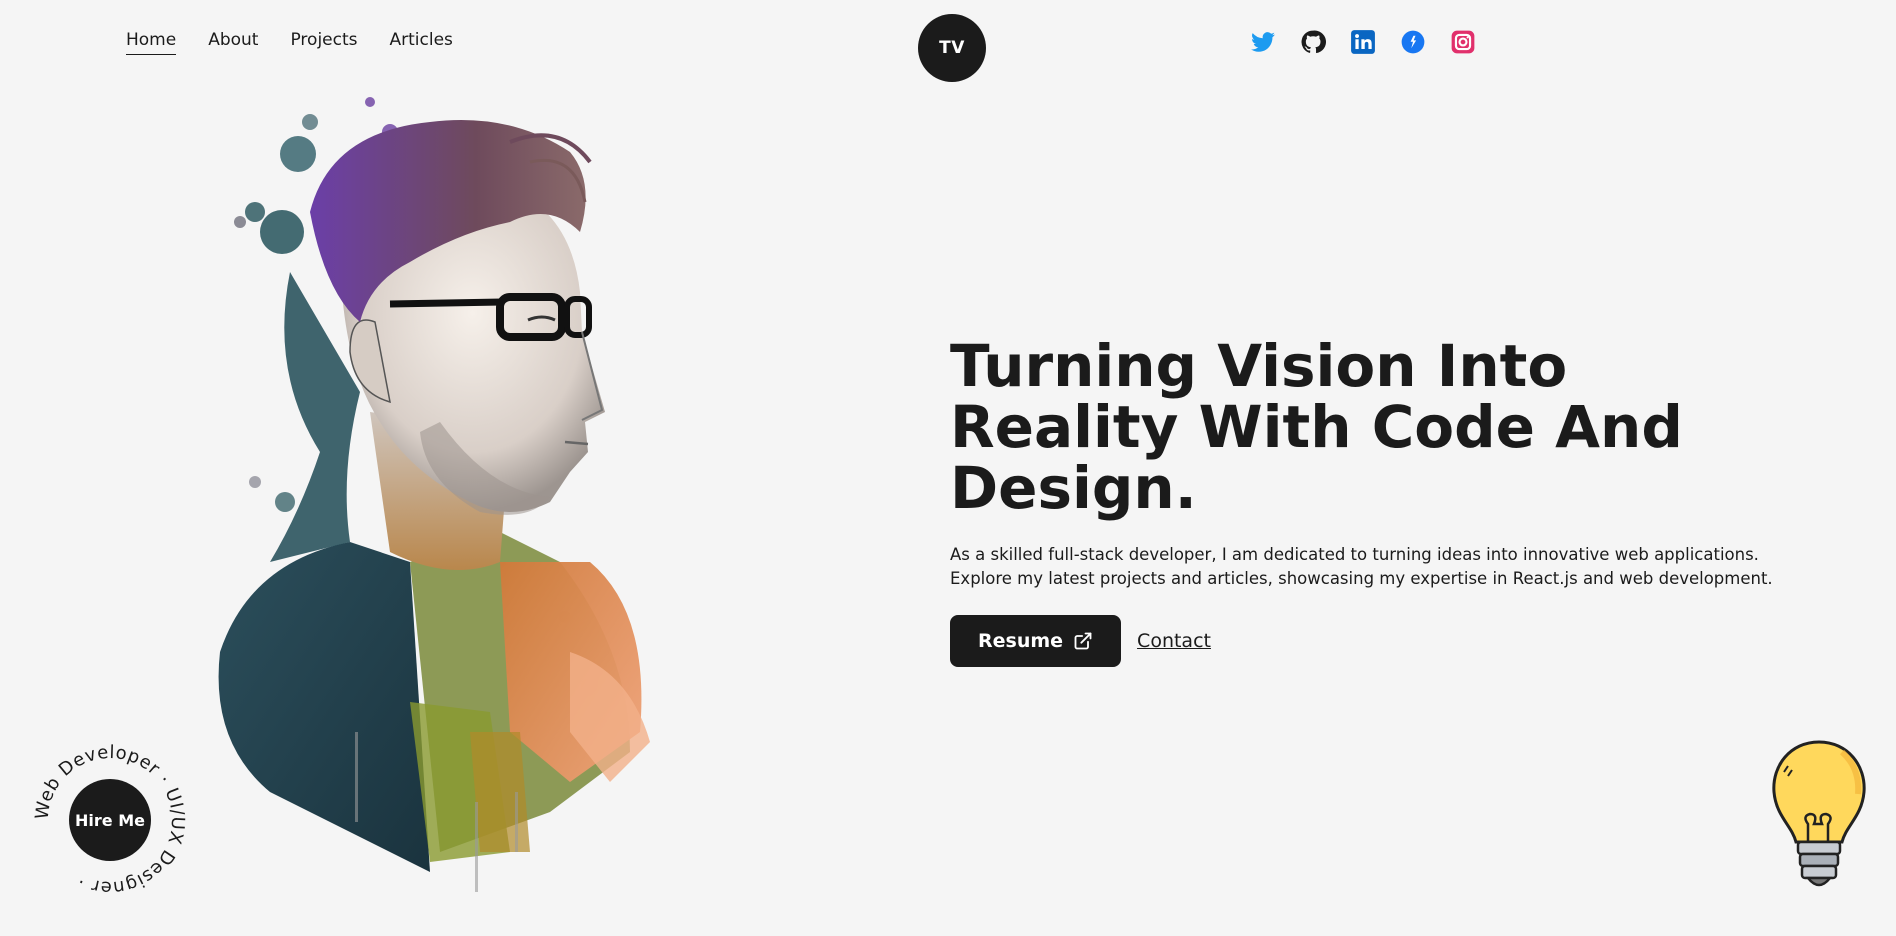 The height and width of the screenshot is (936, 1896). I want to click on nav-link-home: Home, so click(151, 42).